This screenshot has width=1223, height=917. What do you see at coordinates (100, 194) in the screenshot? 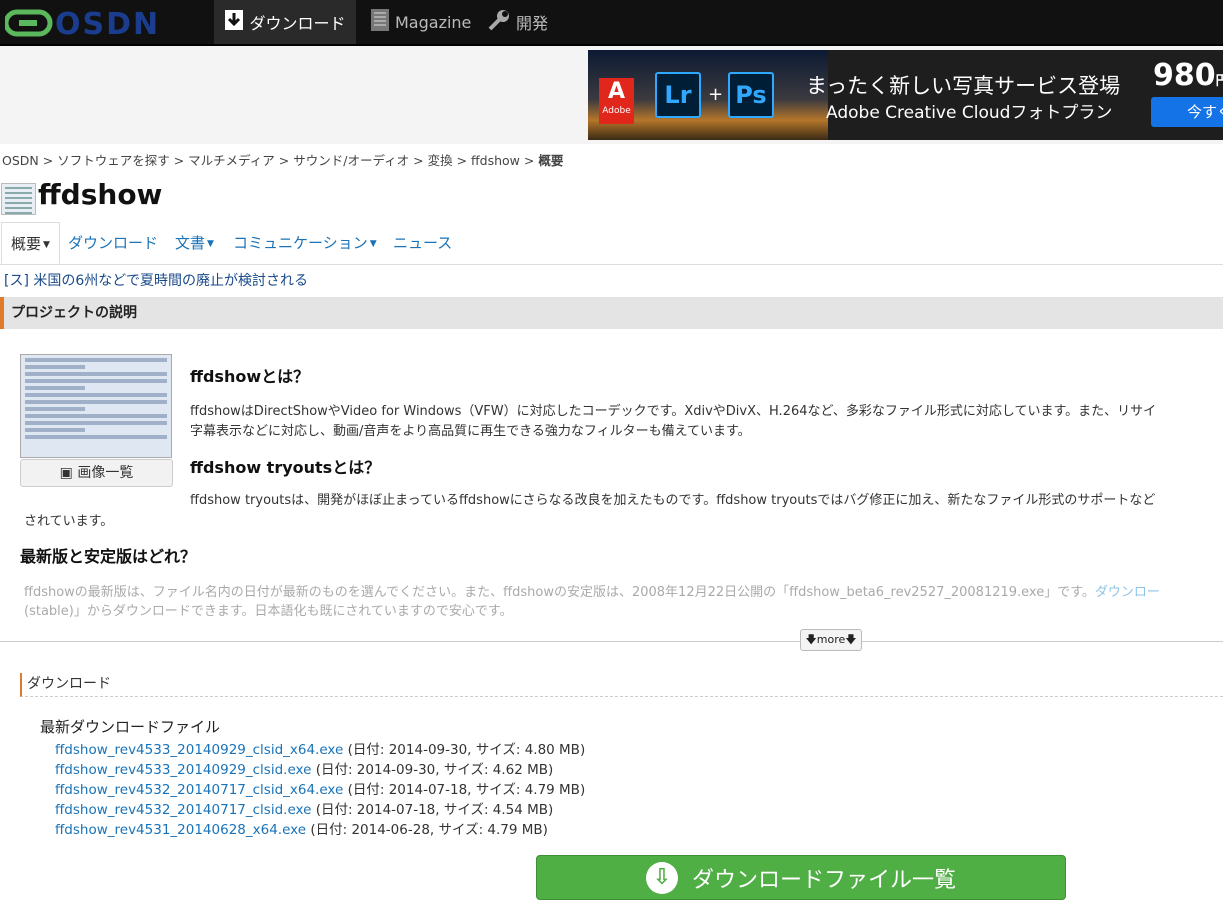
I see `page-title: ffdshow` at bounding box center [100, 194].